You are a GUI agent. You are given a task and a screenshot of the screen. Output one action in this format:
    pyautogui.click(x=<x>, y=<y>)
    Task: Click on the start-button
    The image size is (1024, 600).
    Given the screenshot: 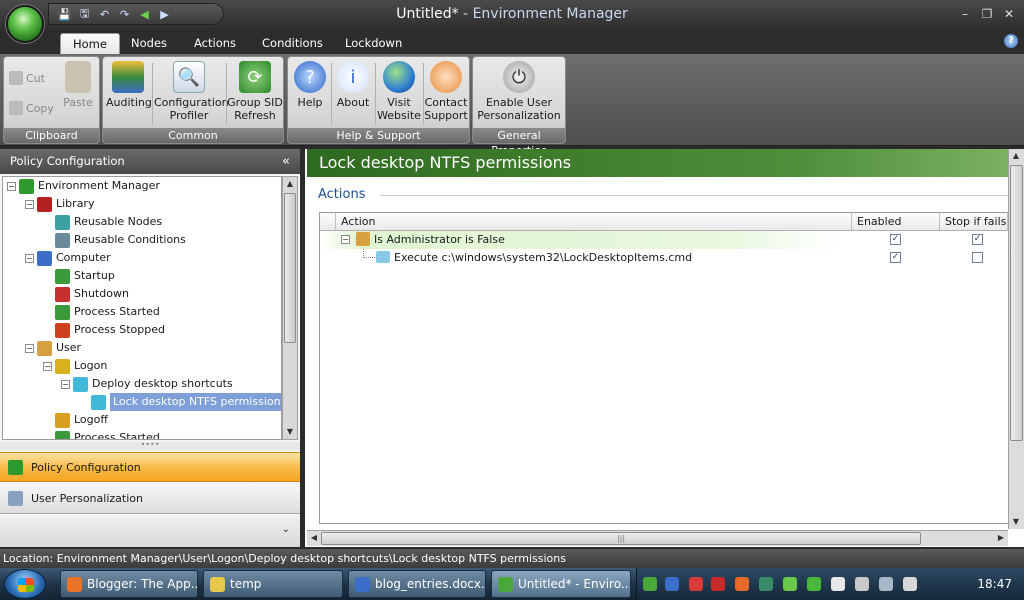 What is the action you would take?
    pyautogui.click(x=25, y=584)
    